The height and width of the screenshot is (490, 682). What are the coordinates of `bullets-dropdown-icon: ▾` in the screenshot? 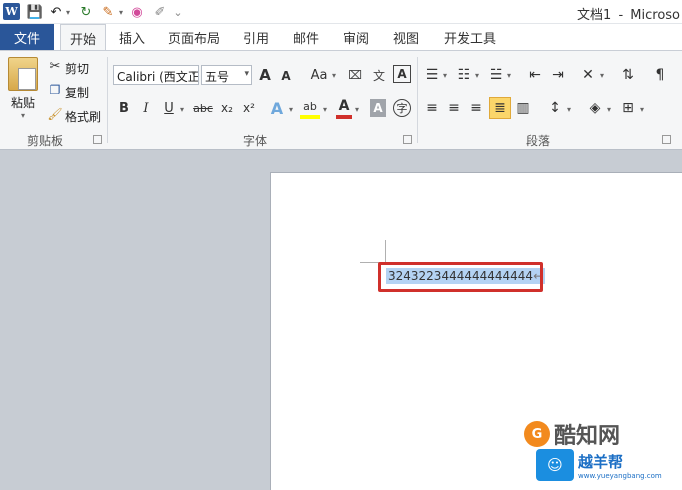 It's located at (445, 75).